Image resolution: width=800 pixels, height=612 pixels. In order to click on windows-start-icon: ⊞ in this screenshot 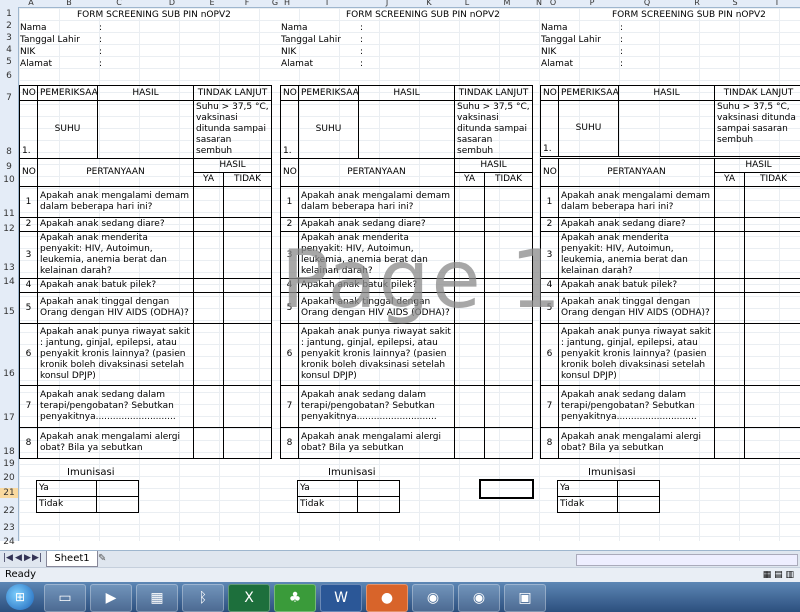, I will do `click(20, 597)`.